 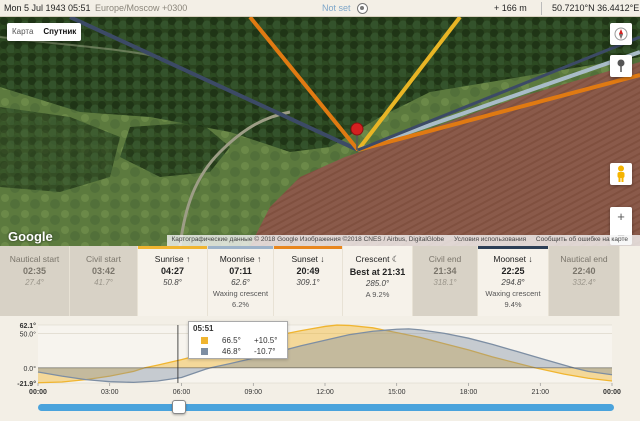 What do you see at coordinates (172, 271) in the screenshot?
I see `event-time: 04:27` at bounding box center [172, 271].